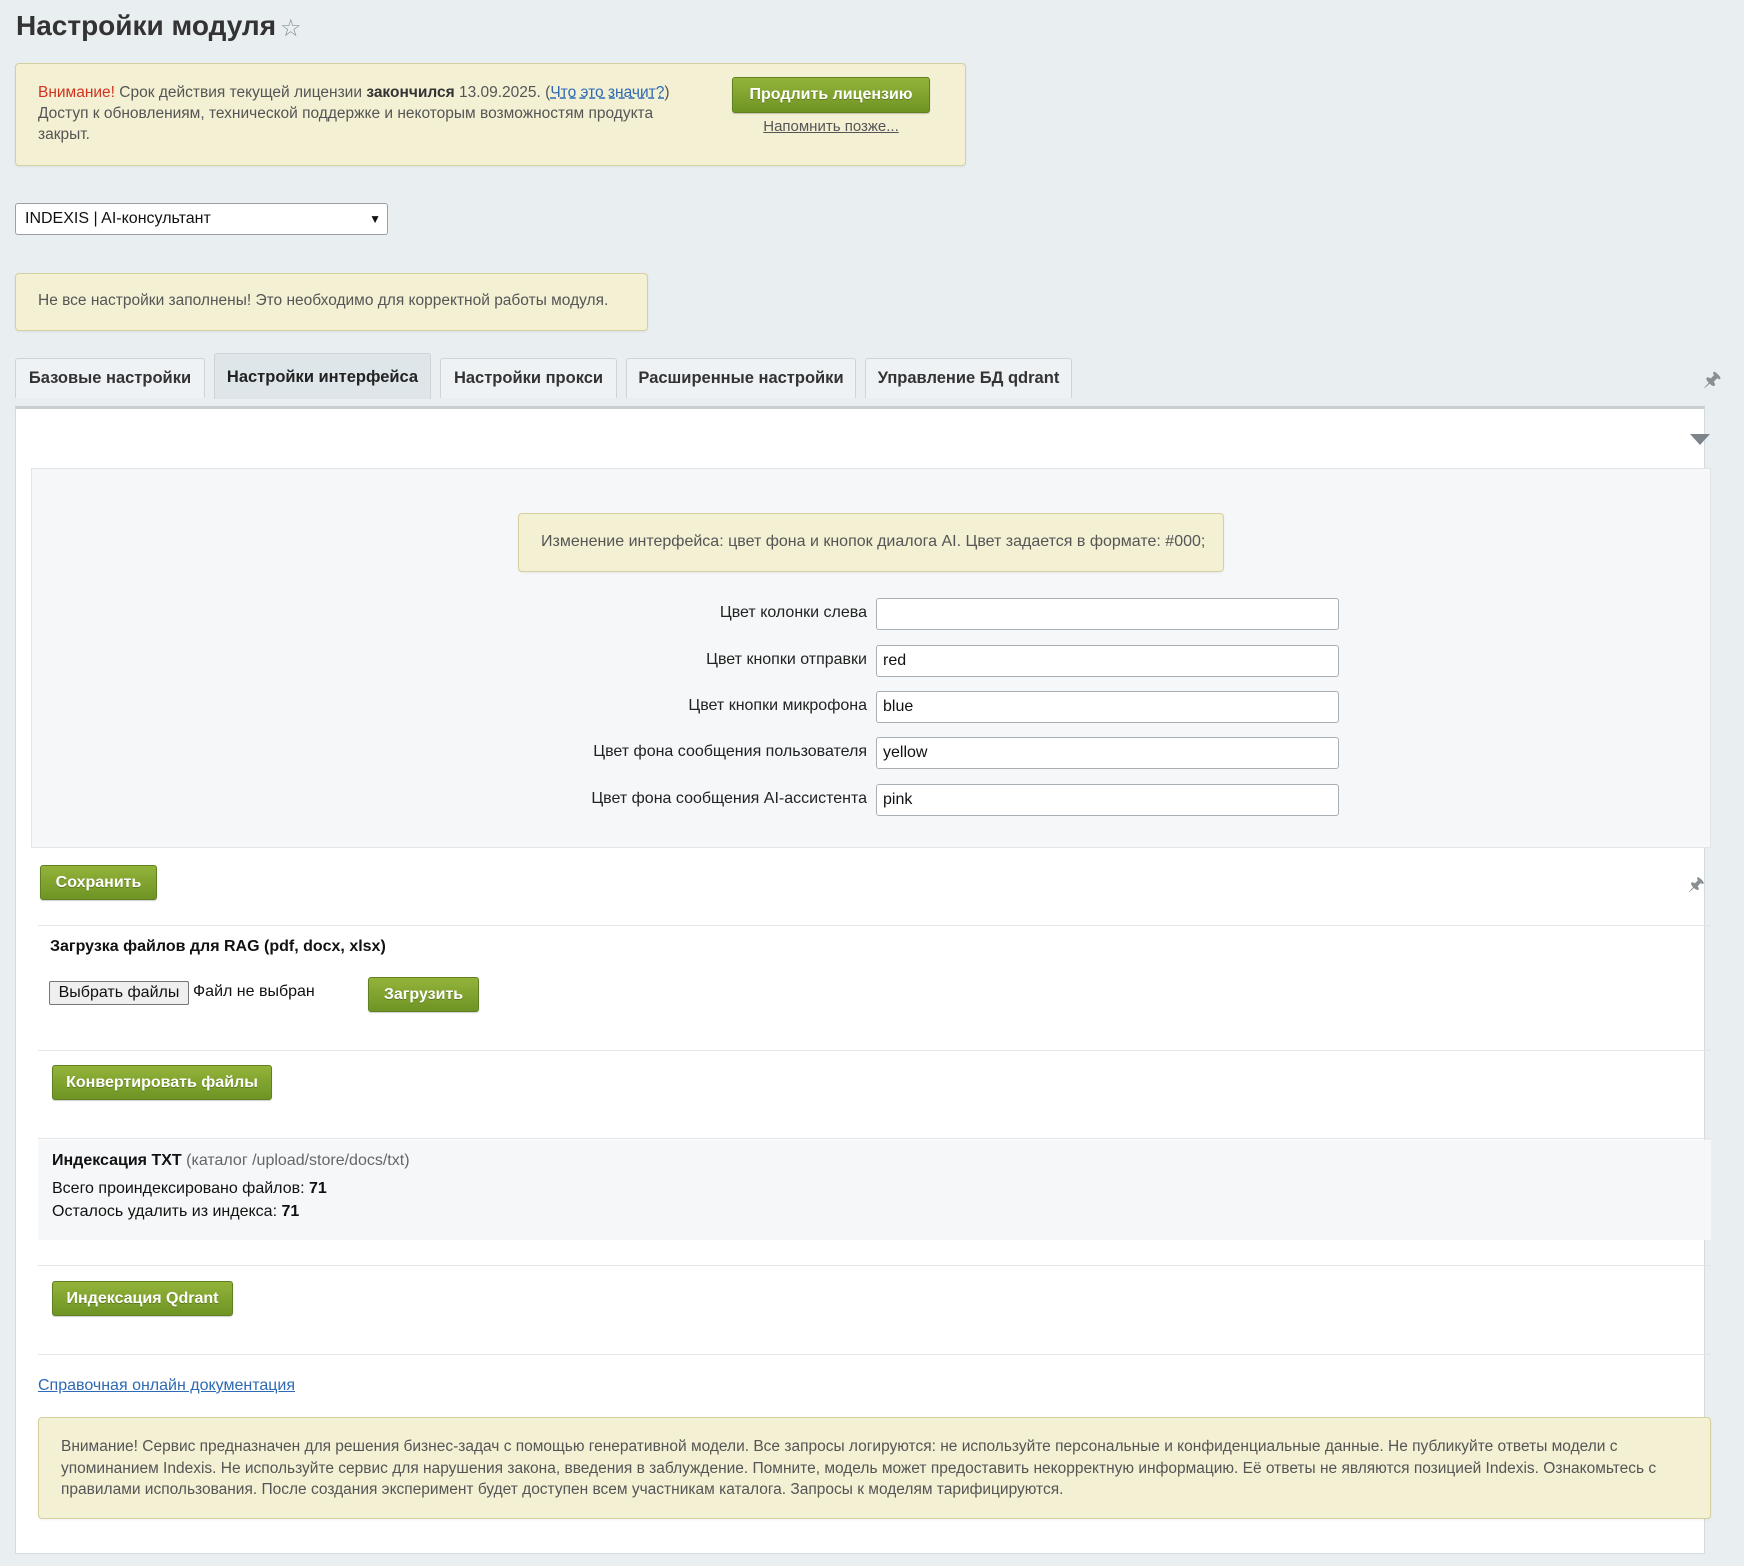 Image resolution: width=1744 pixels, height=1566 pixels. What do you see at coordinates (786, 659) in the screenshot?
I see `send-button-color-label: Цвет кнопки отправки` at bounding box center [786, 659].